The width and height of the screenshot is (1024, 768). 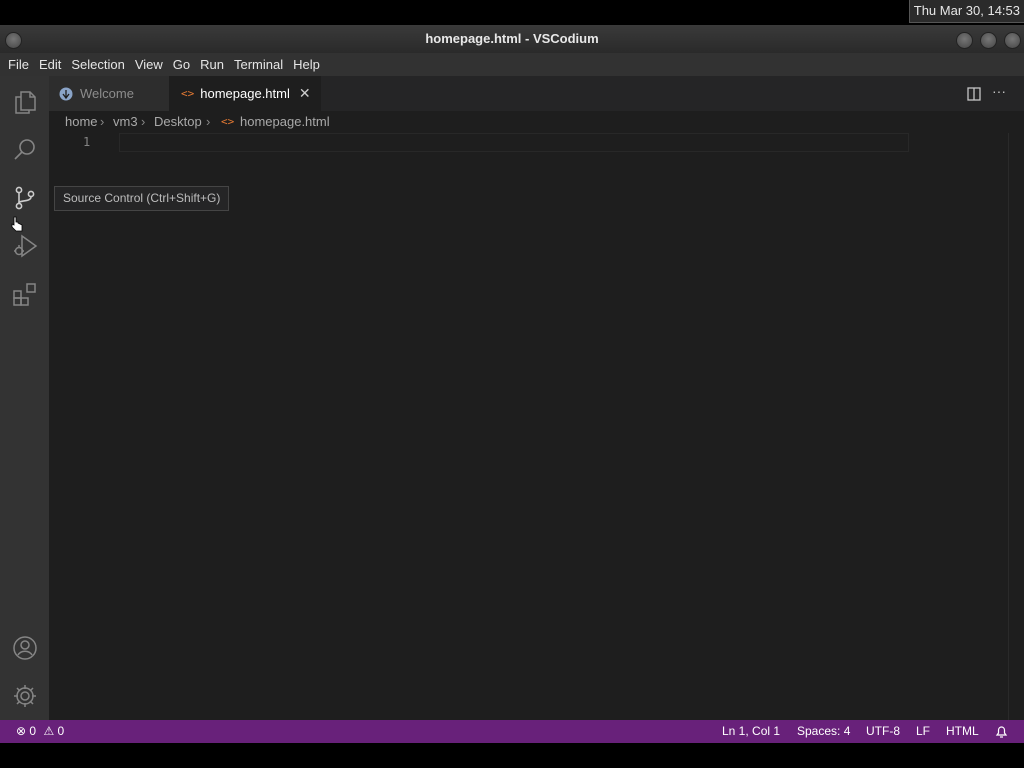 I want to click on breadcrumb-vm3: vm3, so click(x=125, y=122).